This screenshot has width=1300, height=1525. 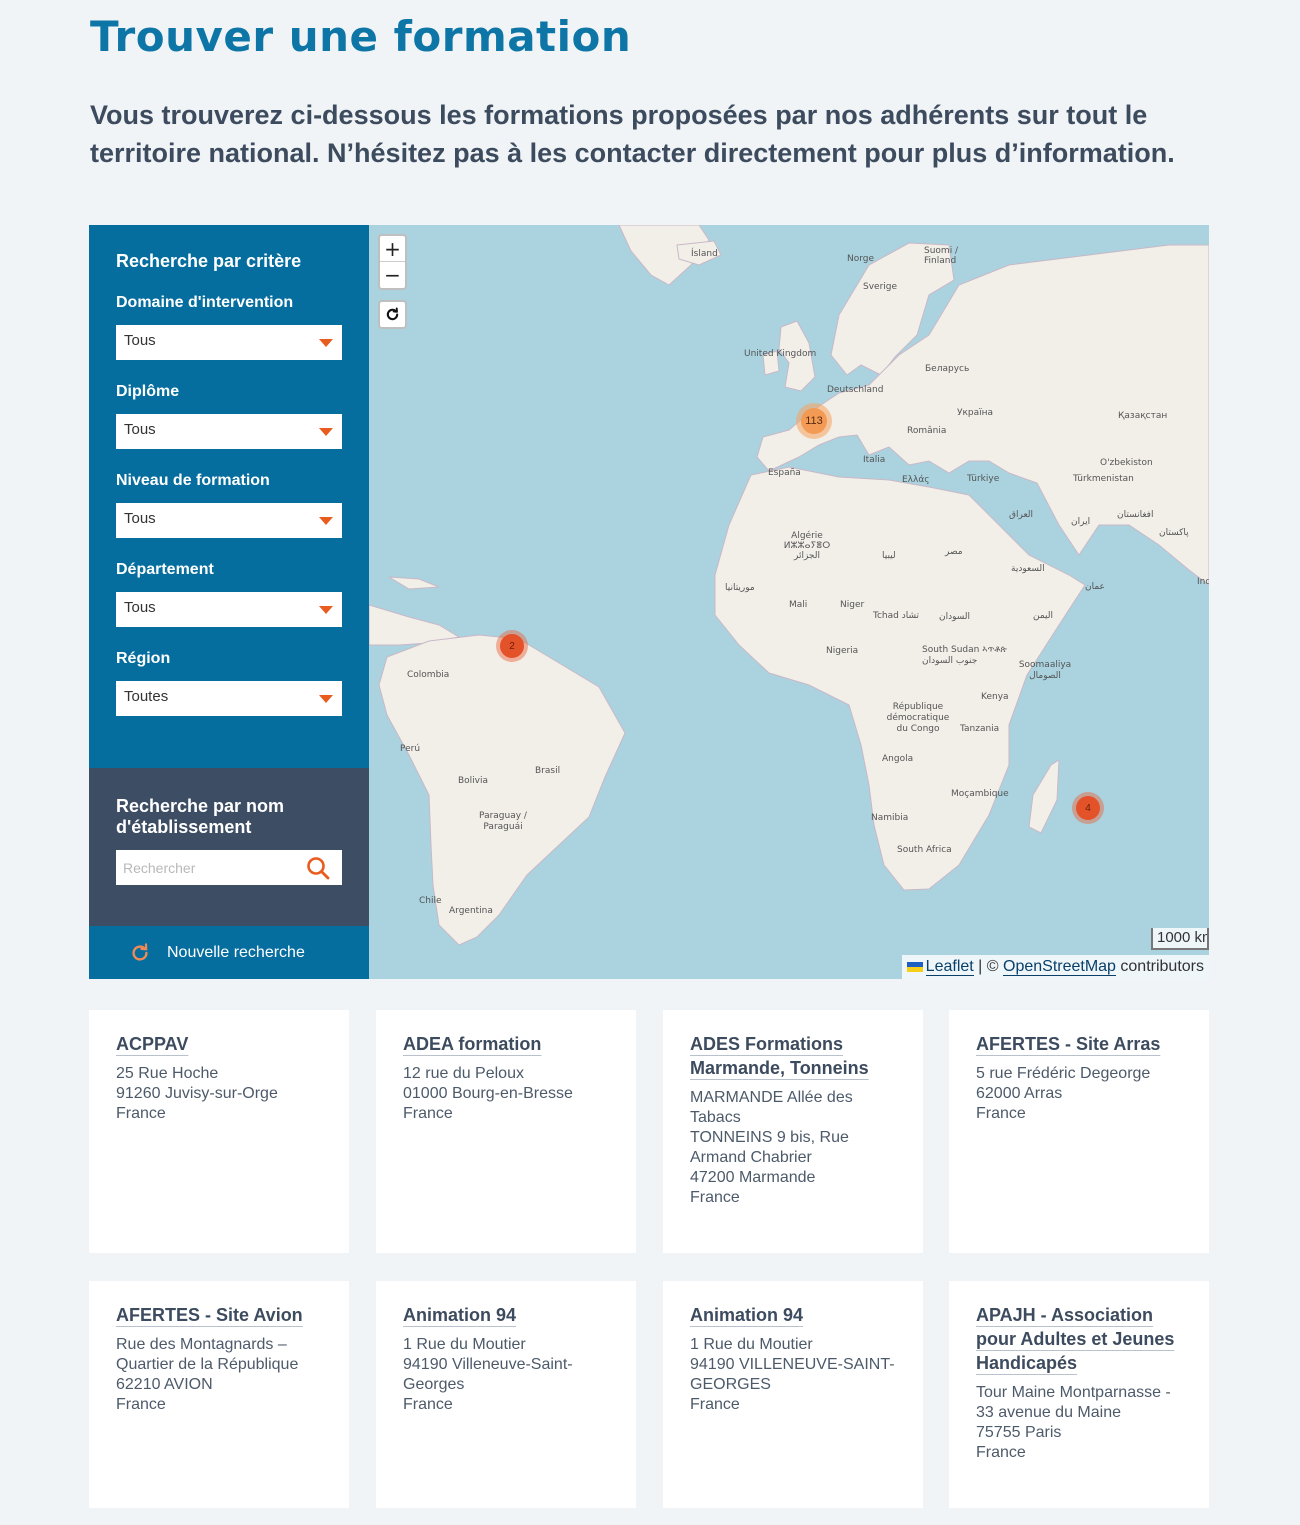 What do you see at coordinates (143, 658) in the screenshot?
I see `region-filter-label: Région` at bounding box center [143, 658].